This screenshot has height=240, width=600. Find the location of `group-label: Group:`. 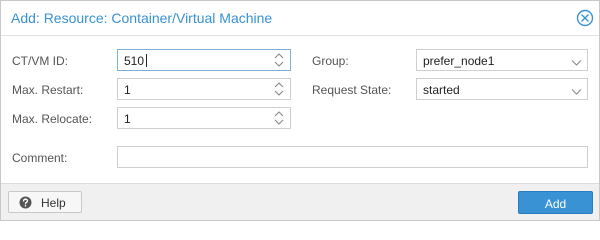

group-label: Group: is located at coordinates (330, 61).